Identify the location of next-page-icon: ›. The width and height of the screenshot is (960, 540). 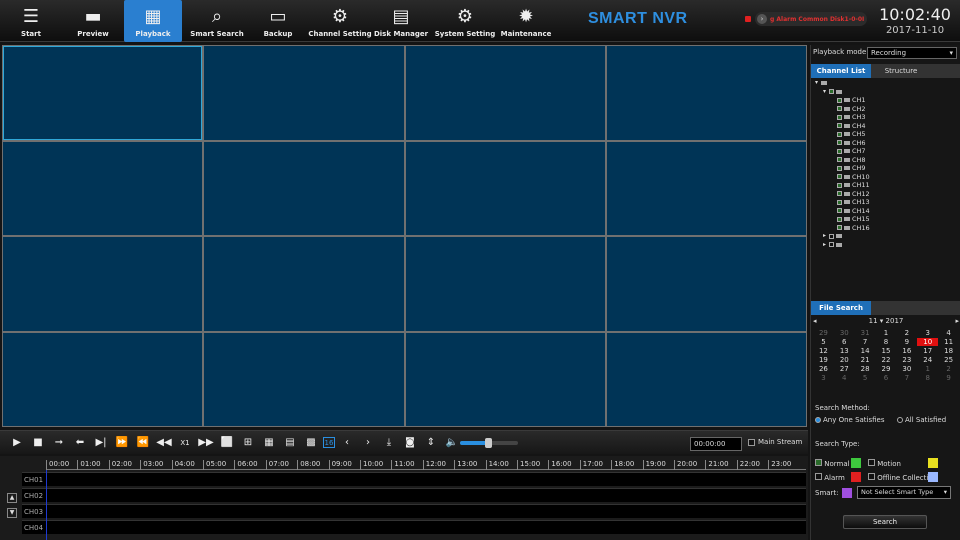
(368, 443).